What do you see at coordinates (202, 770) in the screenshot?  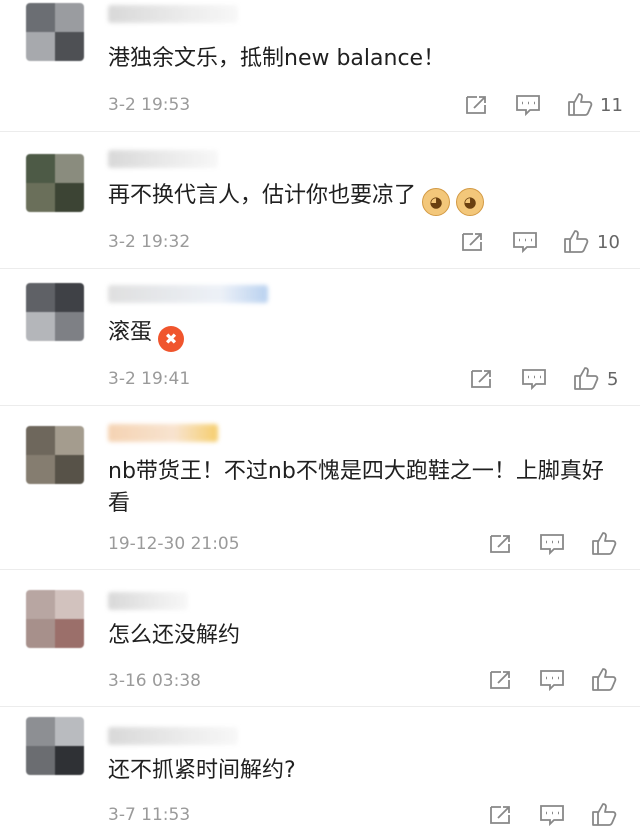 I see `comment-text: 还不抓紧时间解约?` at bounding box center [202, 770].